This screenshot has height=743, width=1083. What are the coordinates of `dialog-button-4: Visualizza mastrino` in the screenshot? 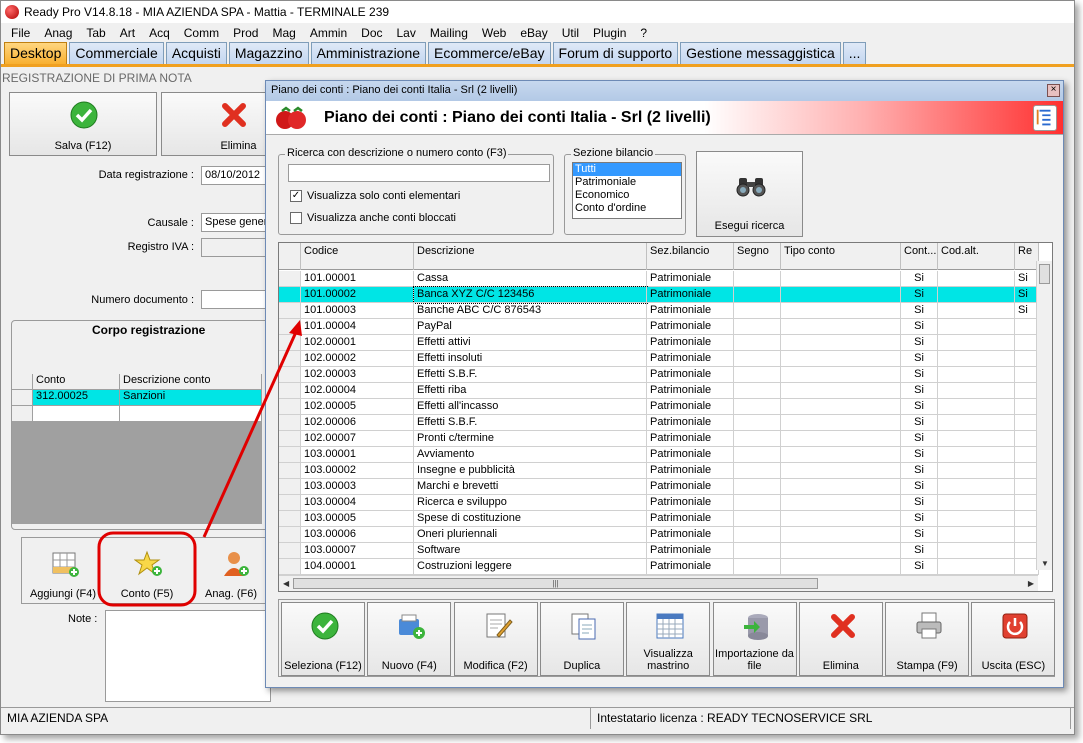 It's located at (668, 639).